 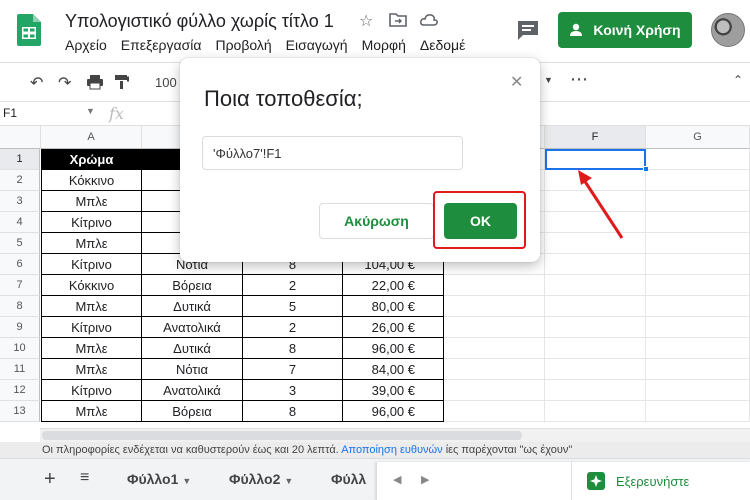 I want to click on table-cell: 7, so click(x=293, y=369).